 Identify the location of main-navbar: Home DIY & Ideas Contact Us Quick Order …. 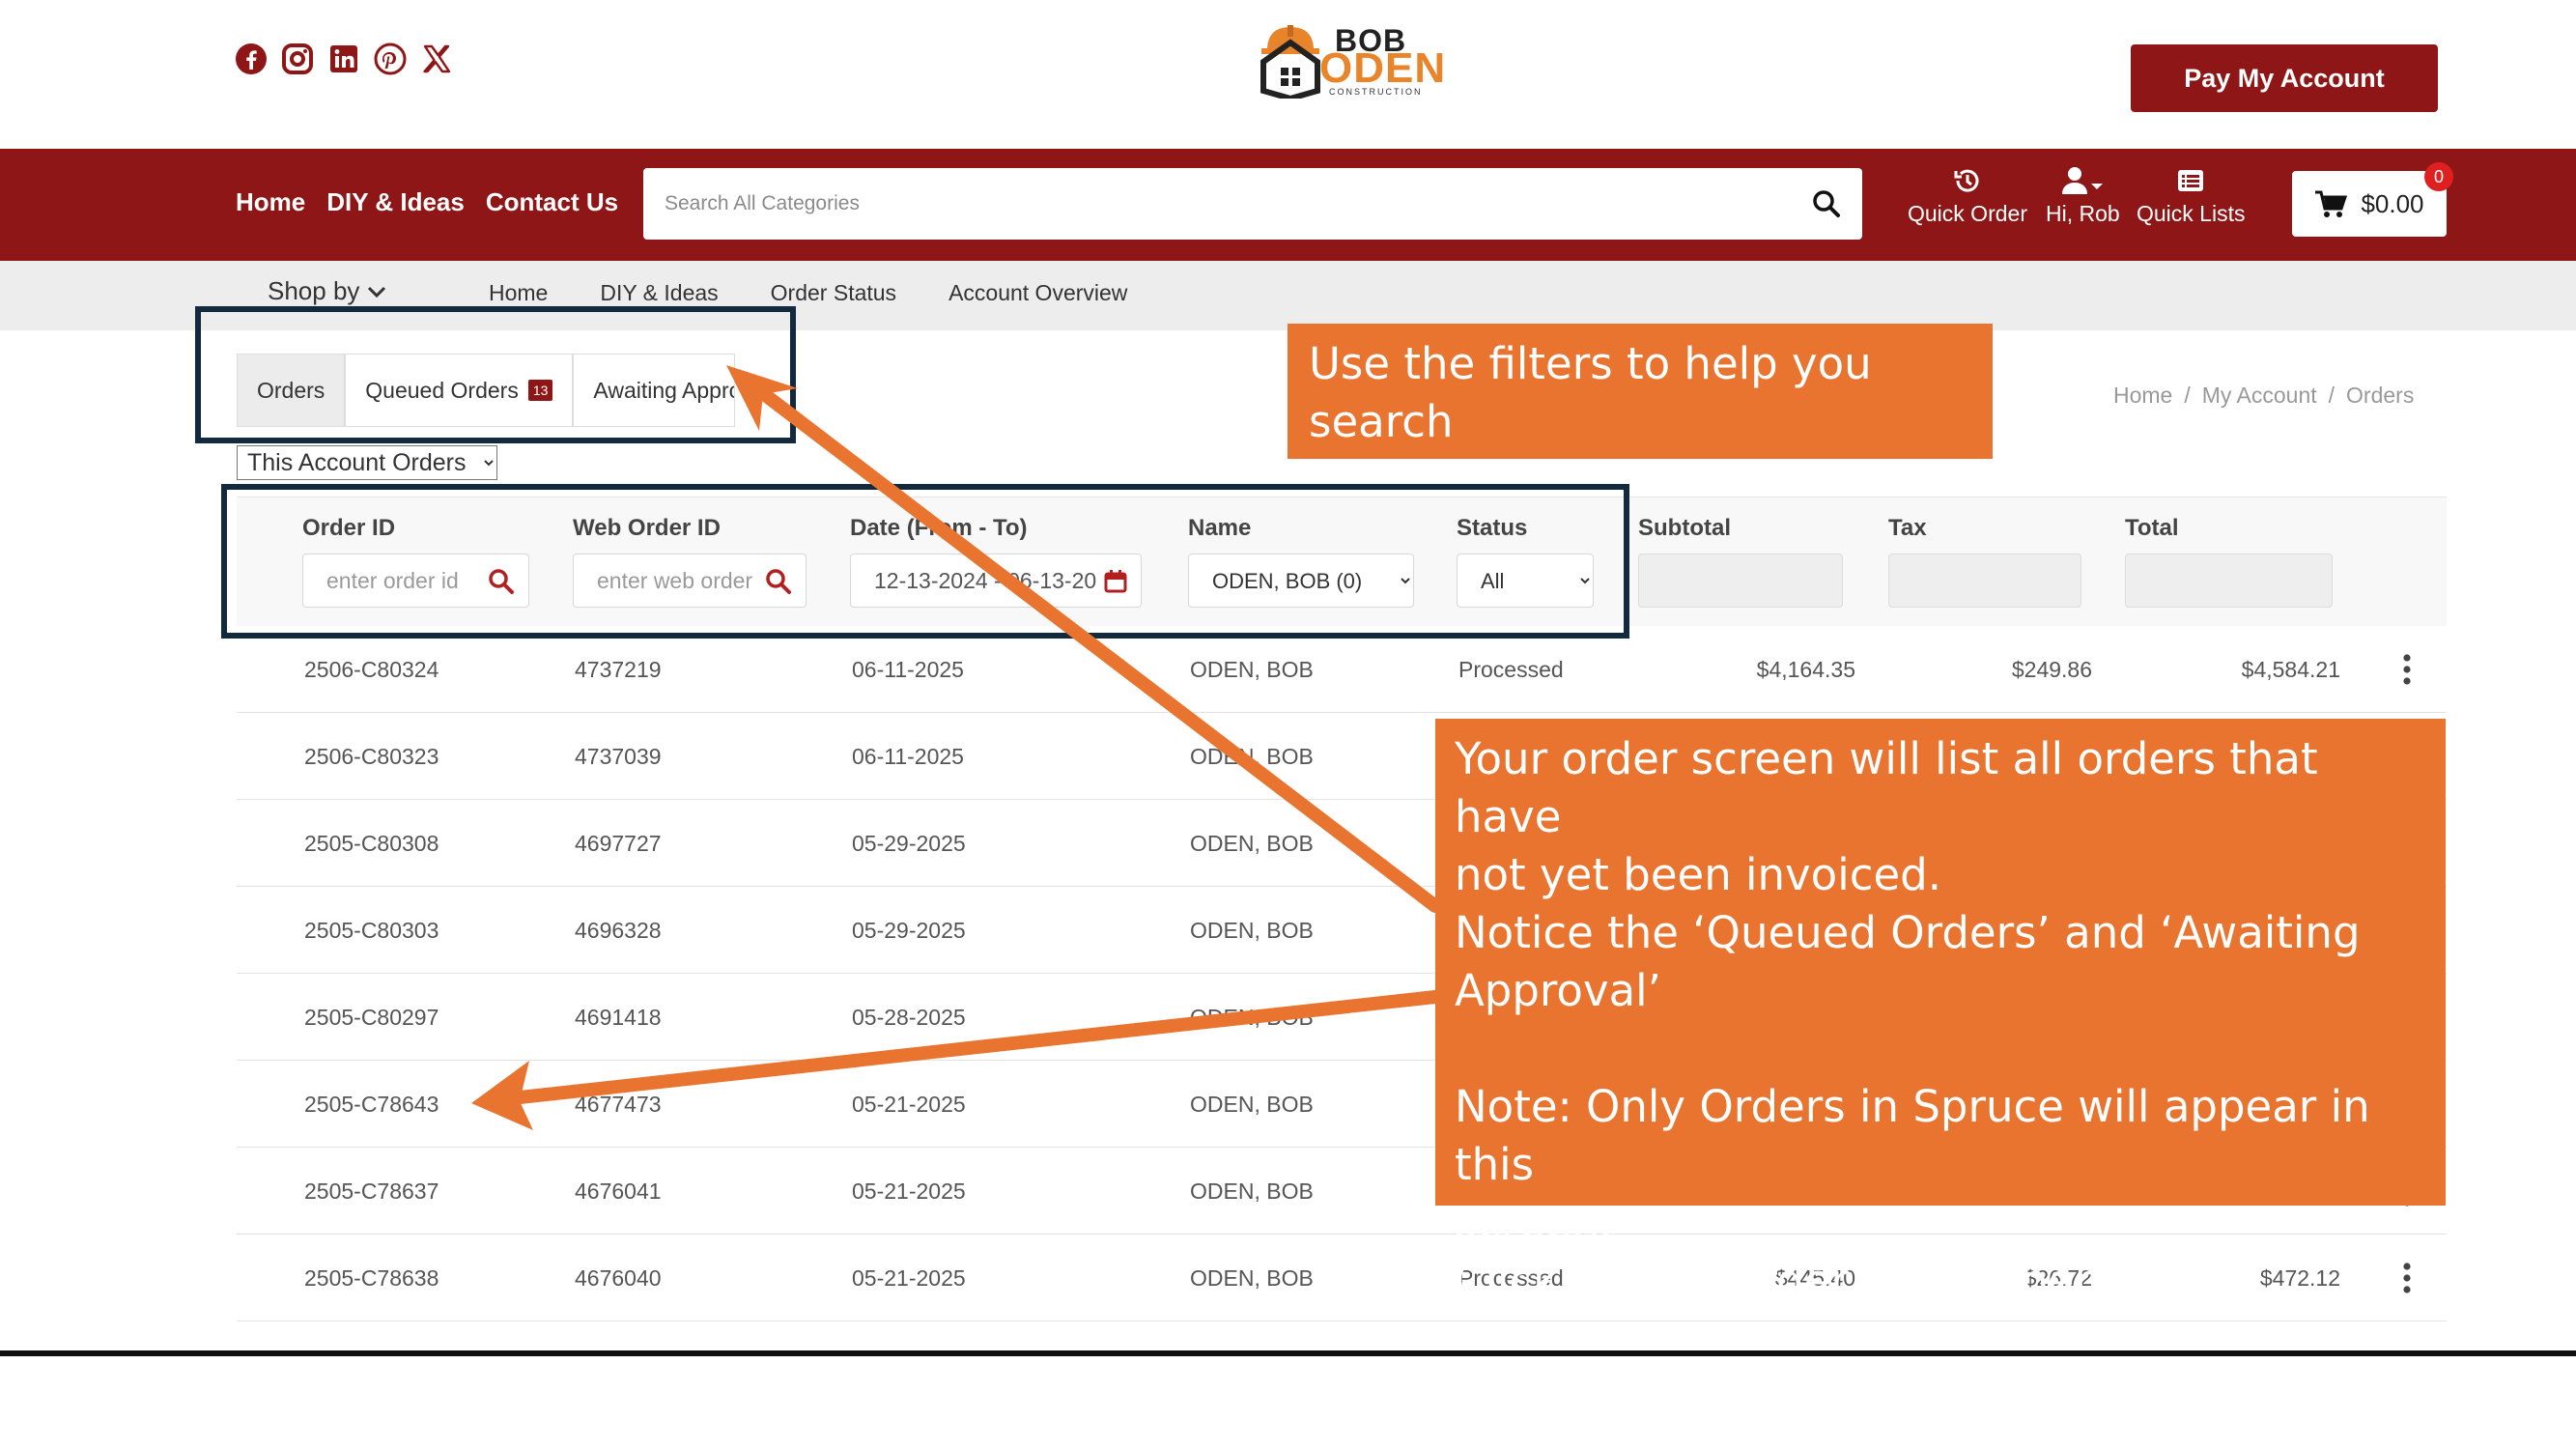
(1288, 205).